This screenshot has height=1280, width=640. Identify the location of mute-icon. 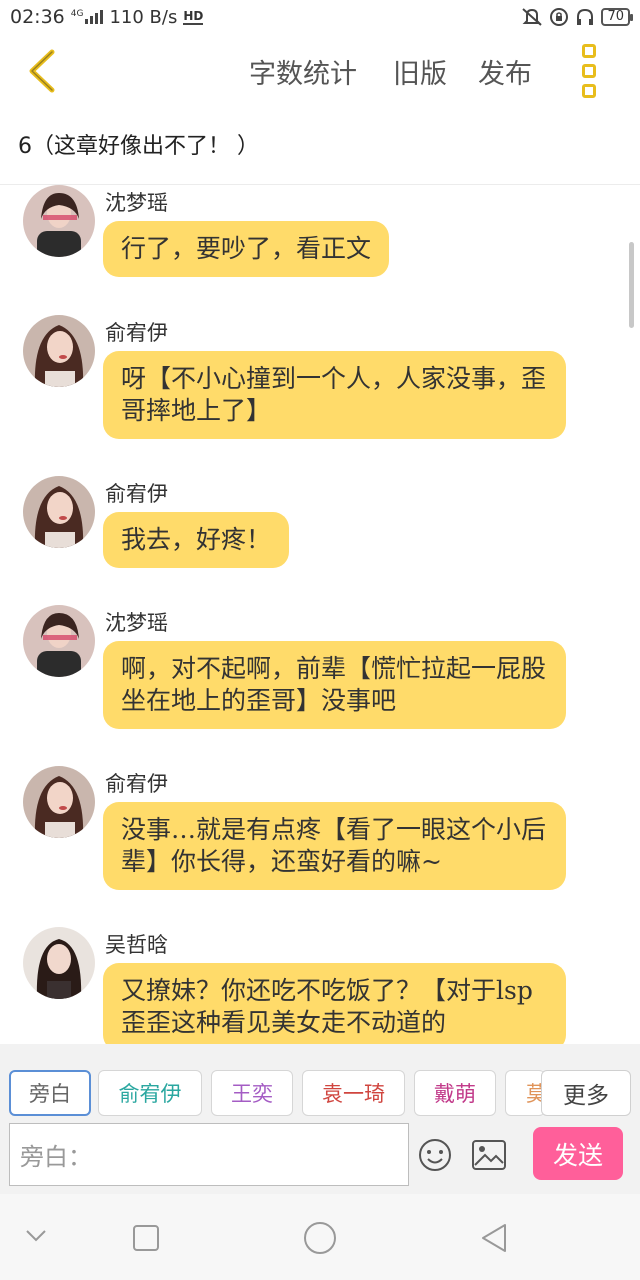
(532, 17).